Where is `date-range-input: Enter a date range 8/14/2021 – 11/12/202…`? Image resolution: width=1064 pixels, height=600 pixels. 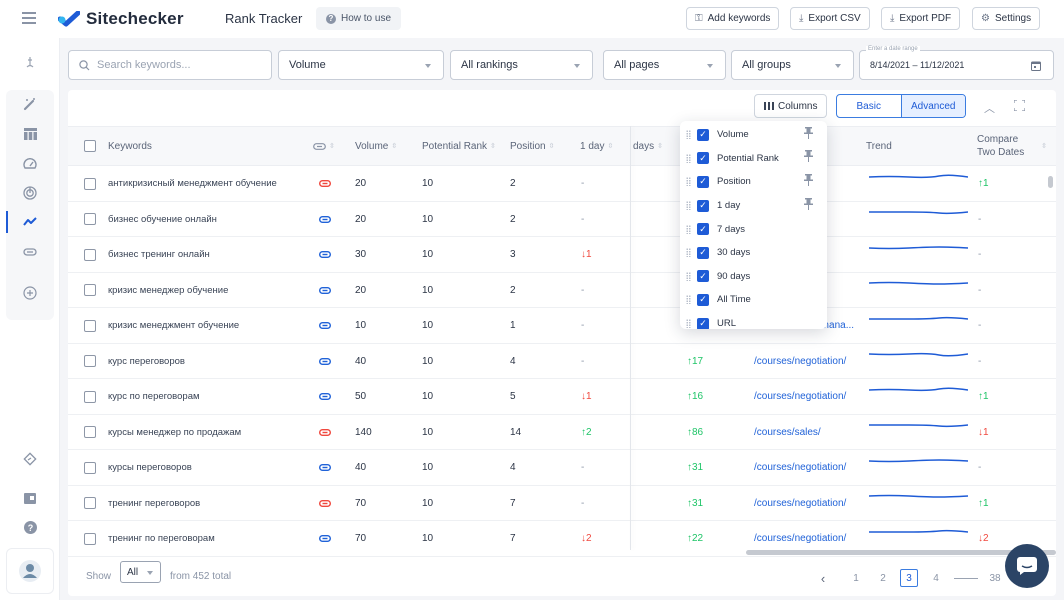 date-range-input: Enter a date range 8/14/2021 – 11/12/202… is located at coordinates (956, 63).